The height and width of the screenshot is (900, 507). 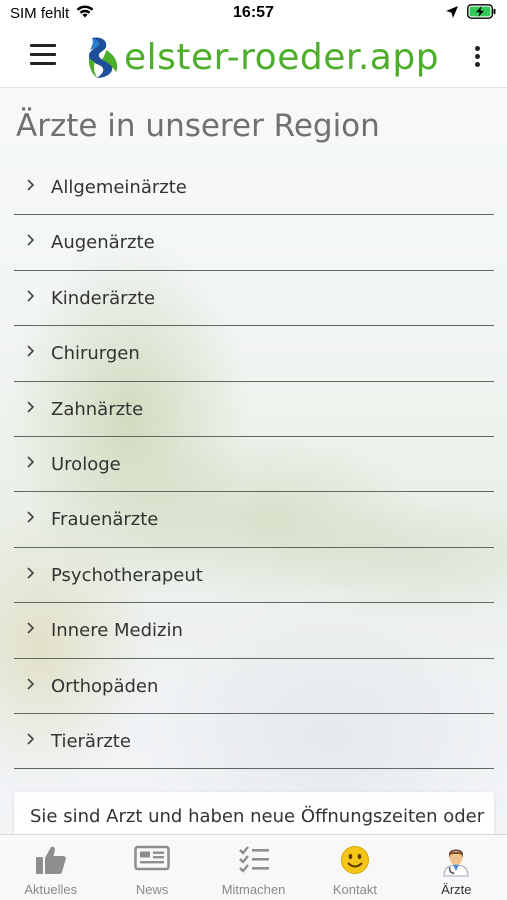 I want to click on tab-news: News, so click(x=151, y=867).